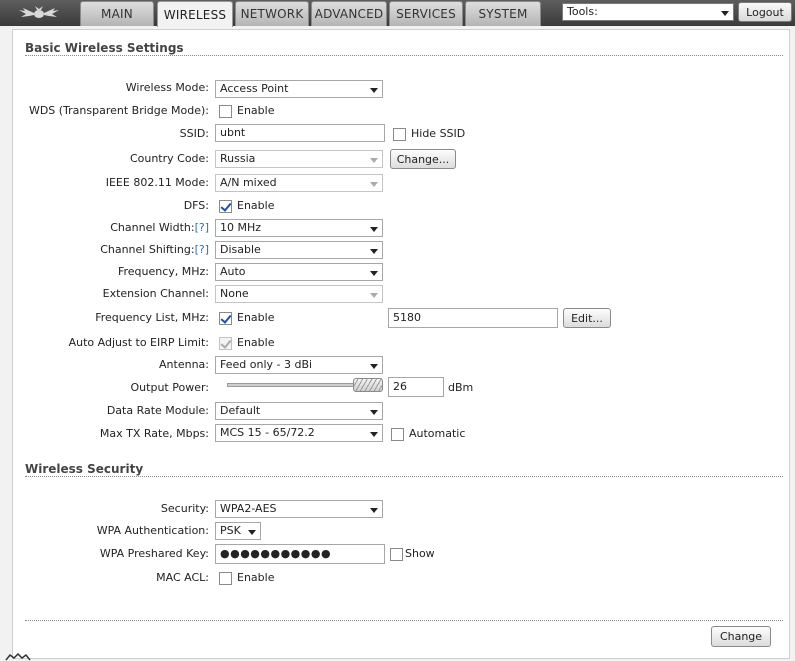 The height and width of the screenshot is (661, 795). I want to click on hide-ssid-checkbox, so click(399, 134).